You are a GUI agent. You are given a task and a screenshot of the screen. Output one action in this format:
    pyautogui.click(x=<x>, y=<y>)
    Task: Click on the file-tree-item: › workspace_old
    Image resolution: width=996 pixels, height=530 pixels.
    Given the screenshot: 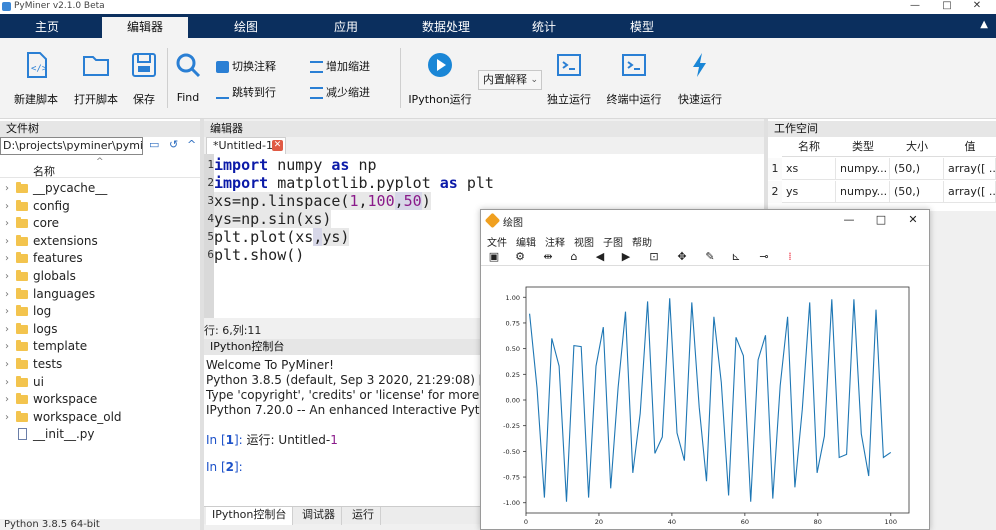 What is the action you would take?
    pyautogui.click(x=100, y=417)
    